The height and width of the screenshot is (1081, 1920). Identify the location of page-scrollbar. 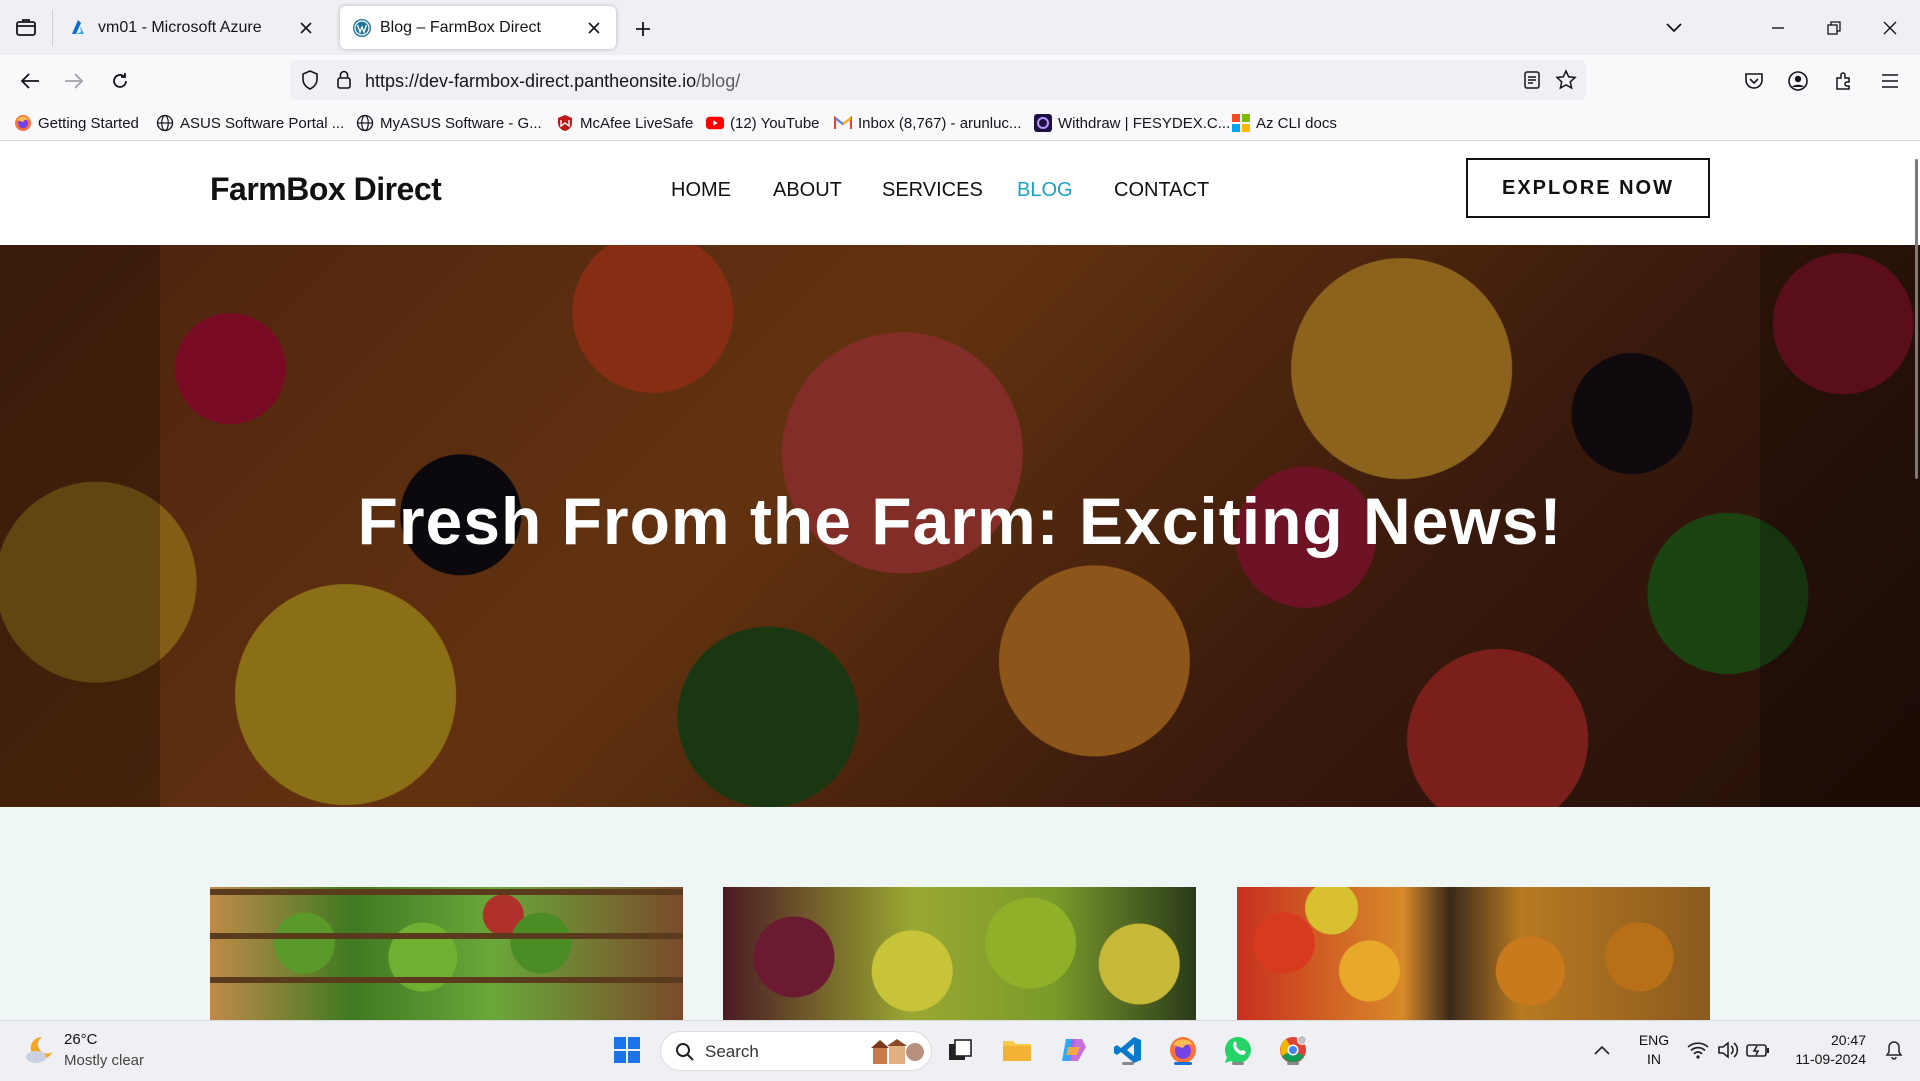
(1916, 580).